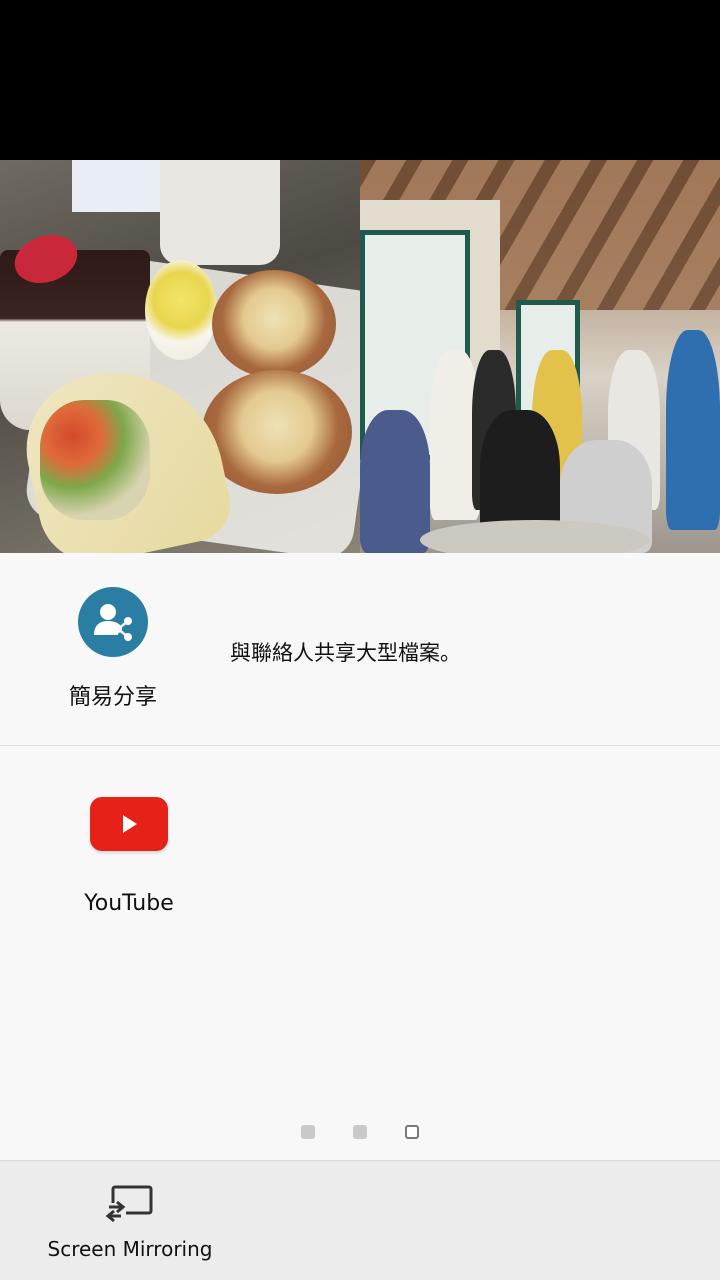 The width and height of the screenshot is (720, 1280). What do you see at coordinates (129, 856) in the screenshot?
I see `youtube-share-button: YouTube` at bounding box center [129, 856].